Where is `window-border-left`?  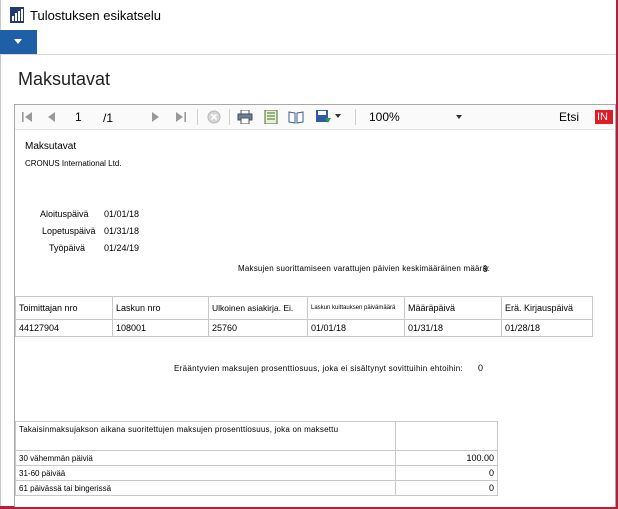 window-border-left is located at coordinates (0, 254).